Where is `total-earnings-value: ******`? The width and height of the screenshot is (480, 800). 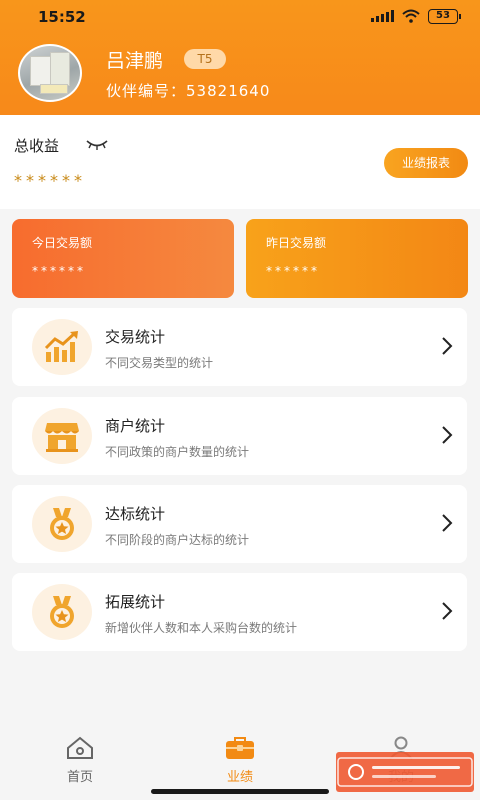 total-earnings-value: ****** is located at coordinates (50, 180).